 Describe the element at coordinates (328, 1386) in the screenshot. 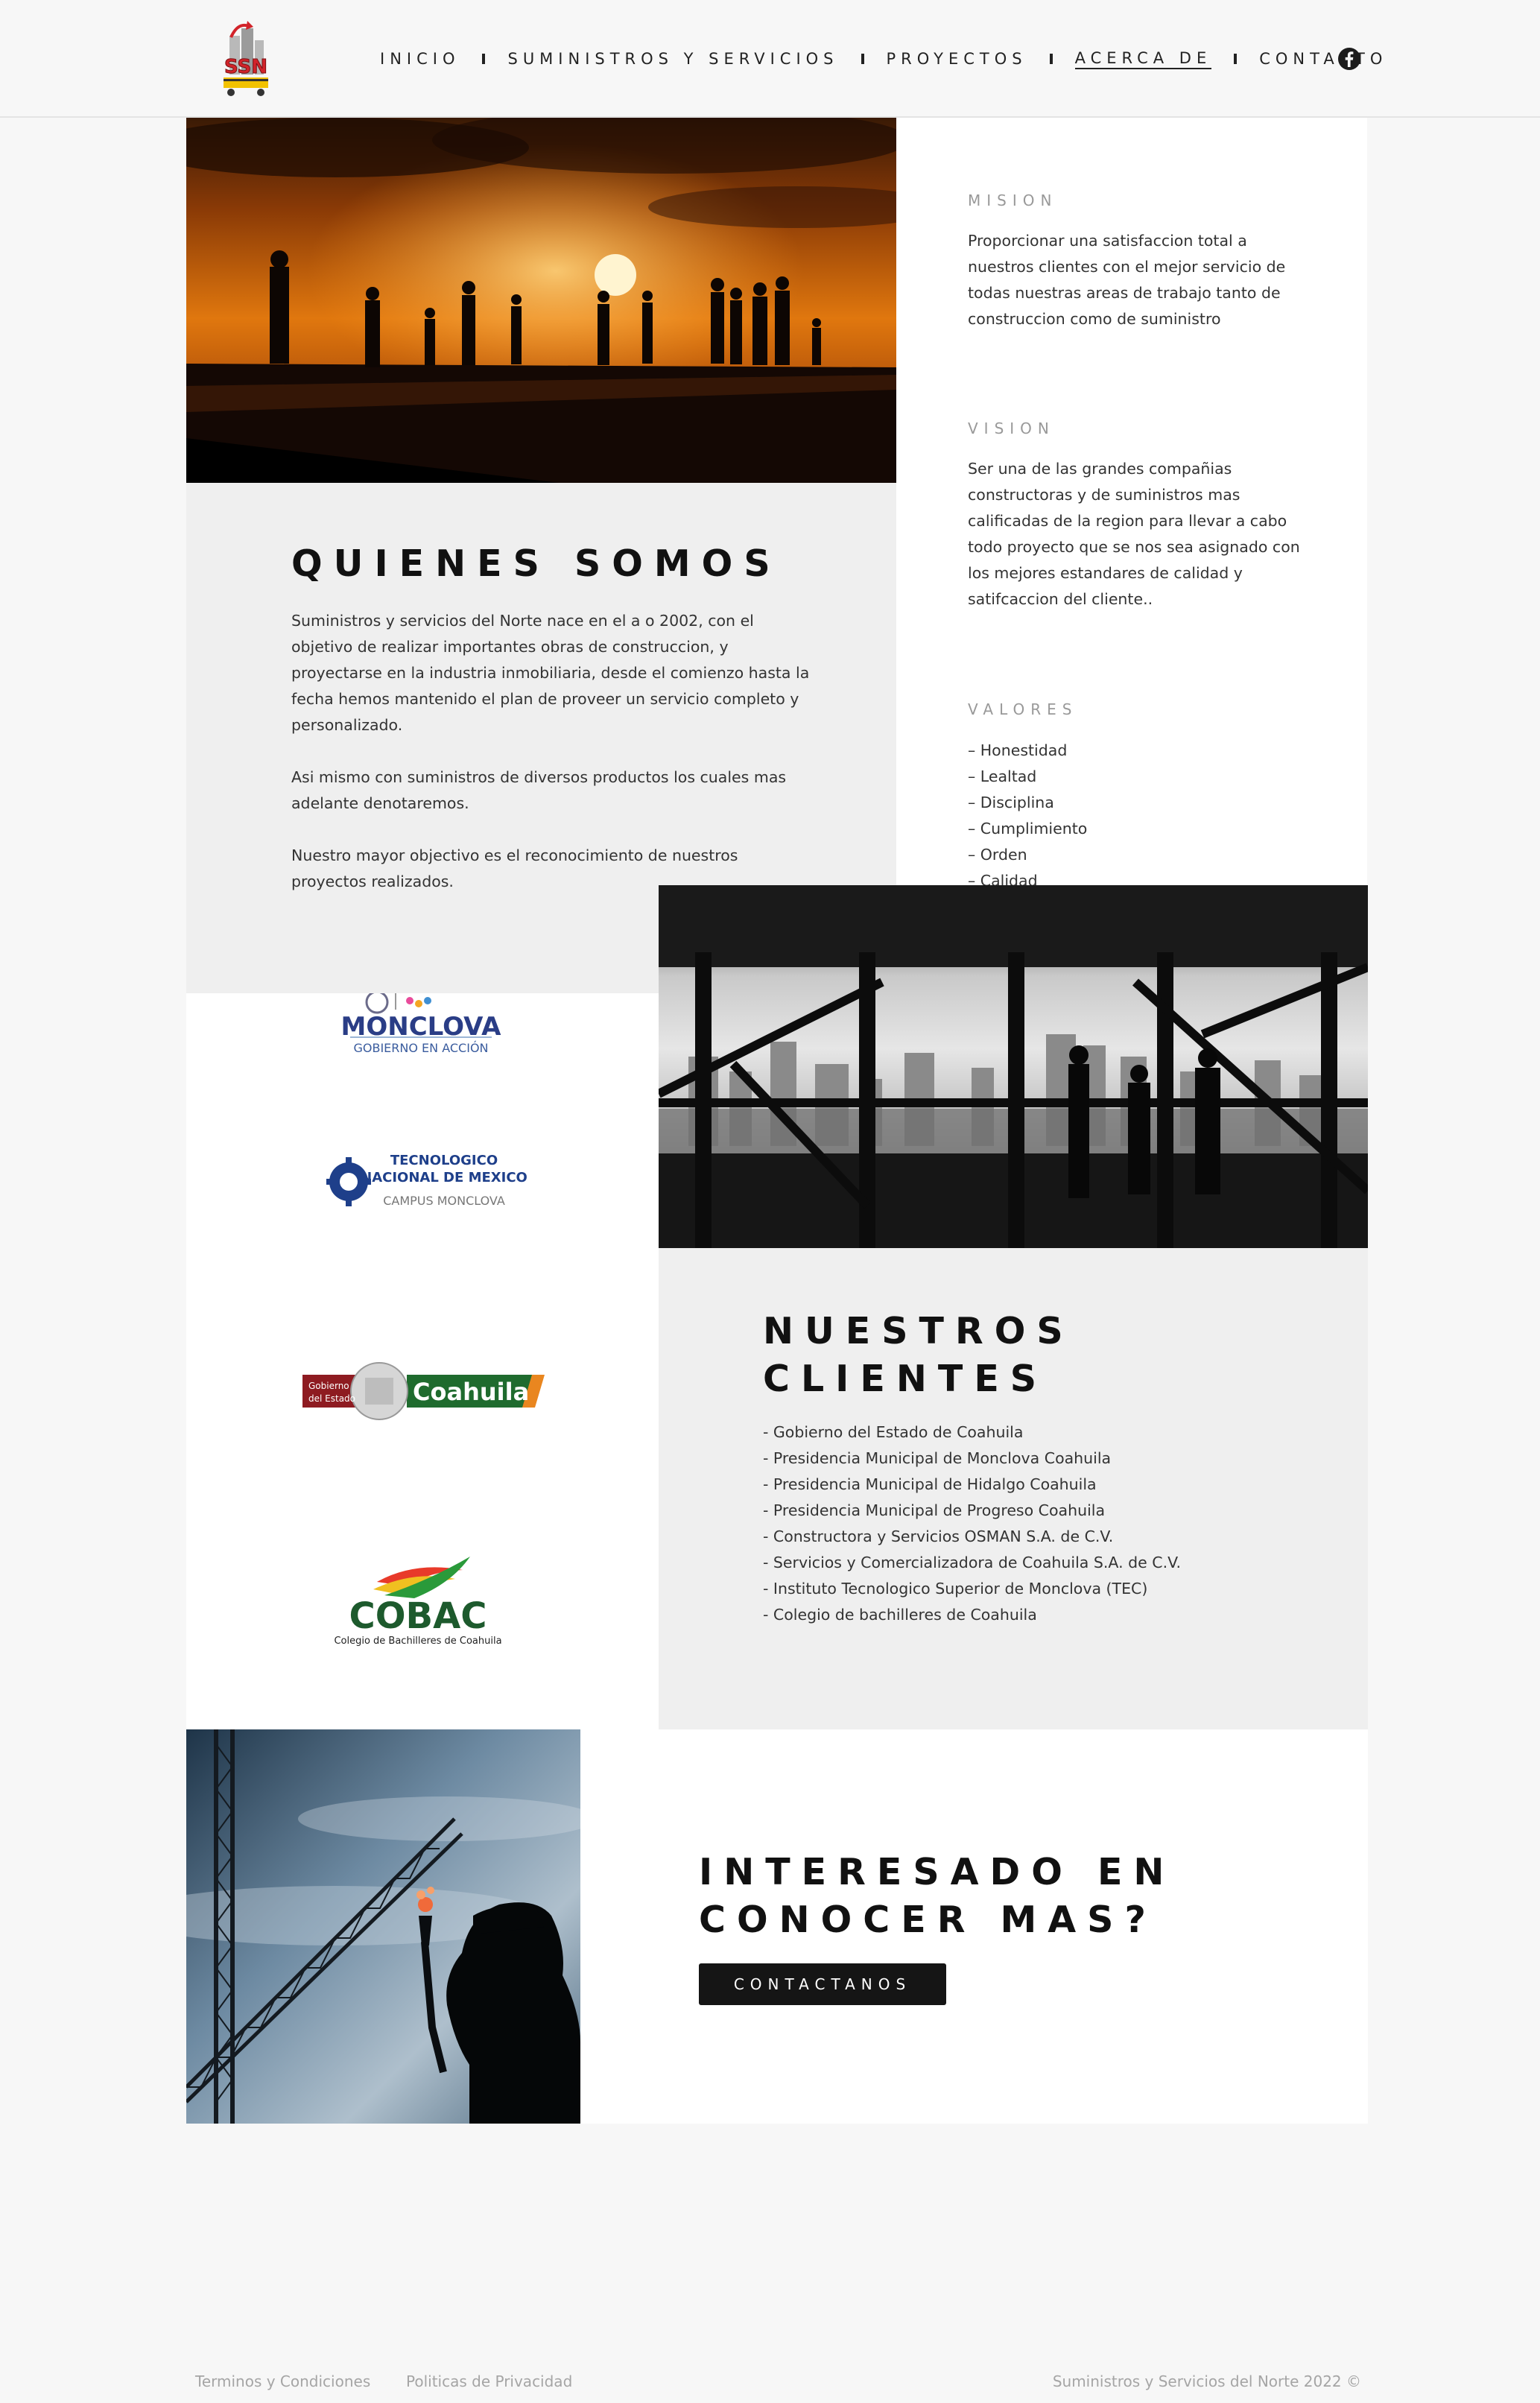

I see `coahuila-small1: Gobierno` at that location.